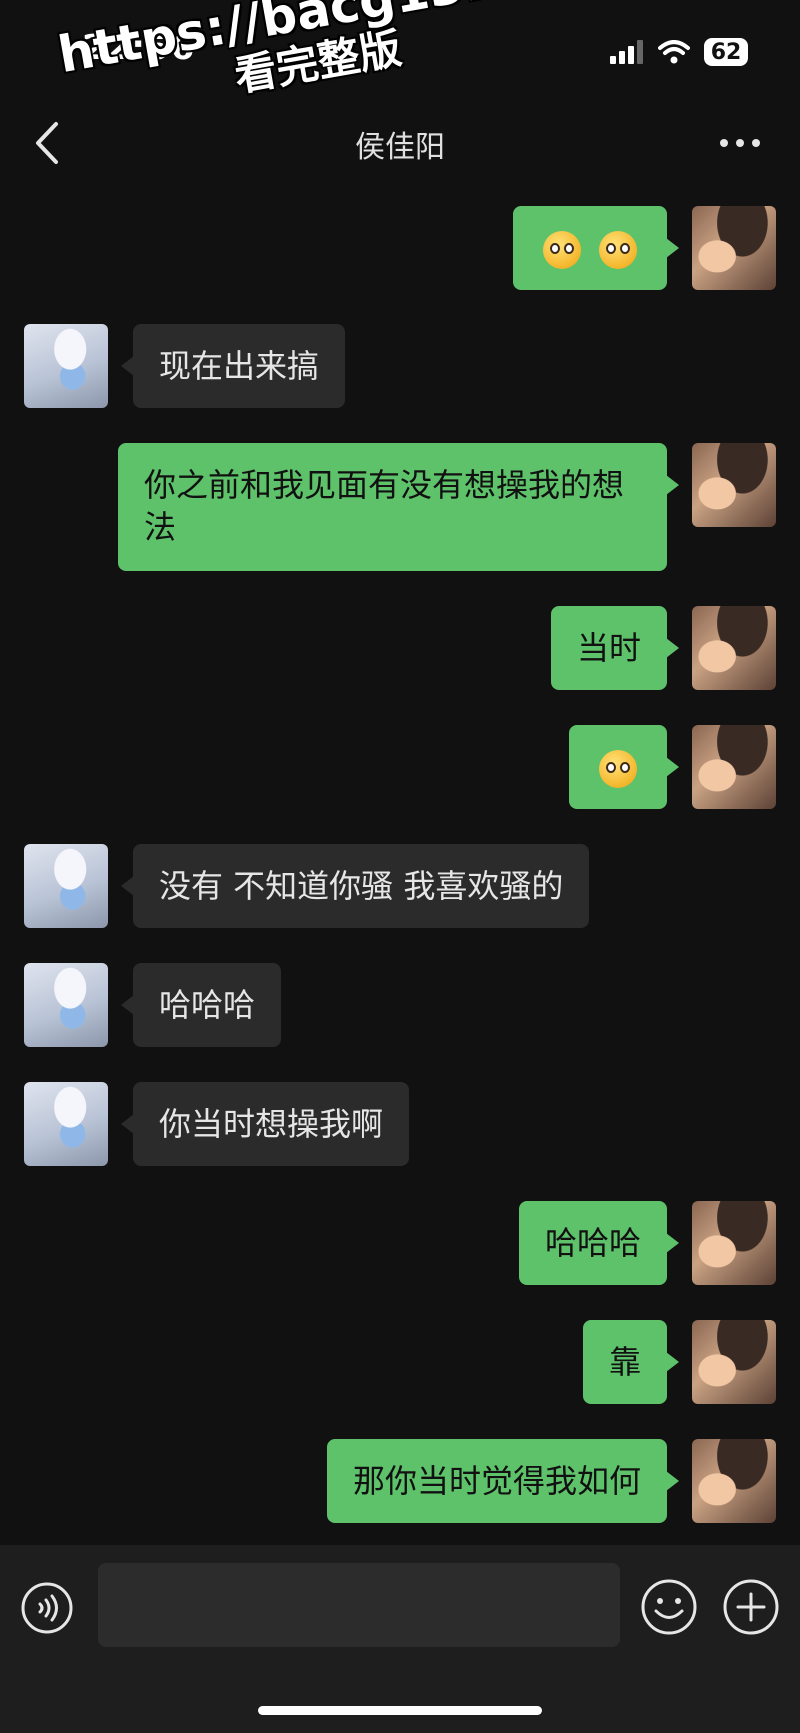 Image resolution: width=800 pixels, height=1733 pixels. I want to click on incoming-message-bubble: 现在出来搞, so click(233, 366).